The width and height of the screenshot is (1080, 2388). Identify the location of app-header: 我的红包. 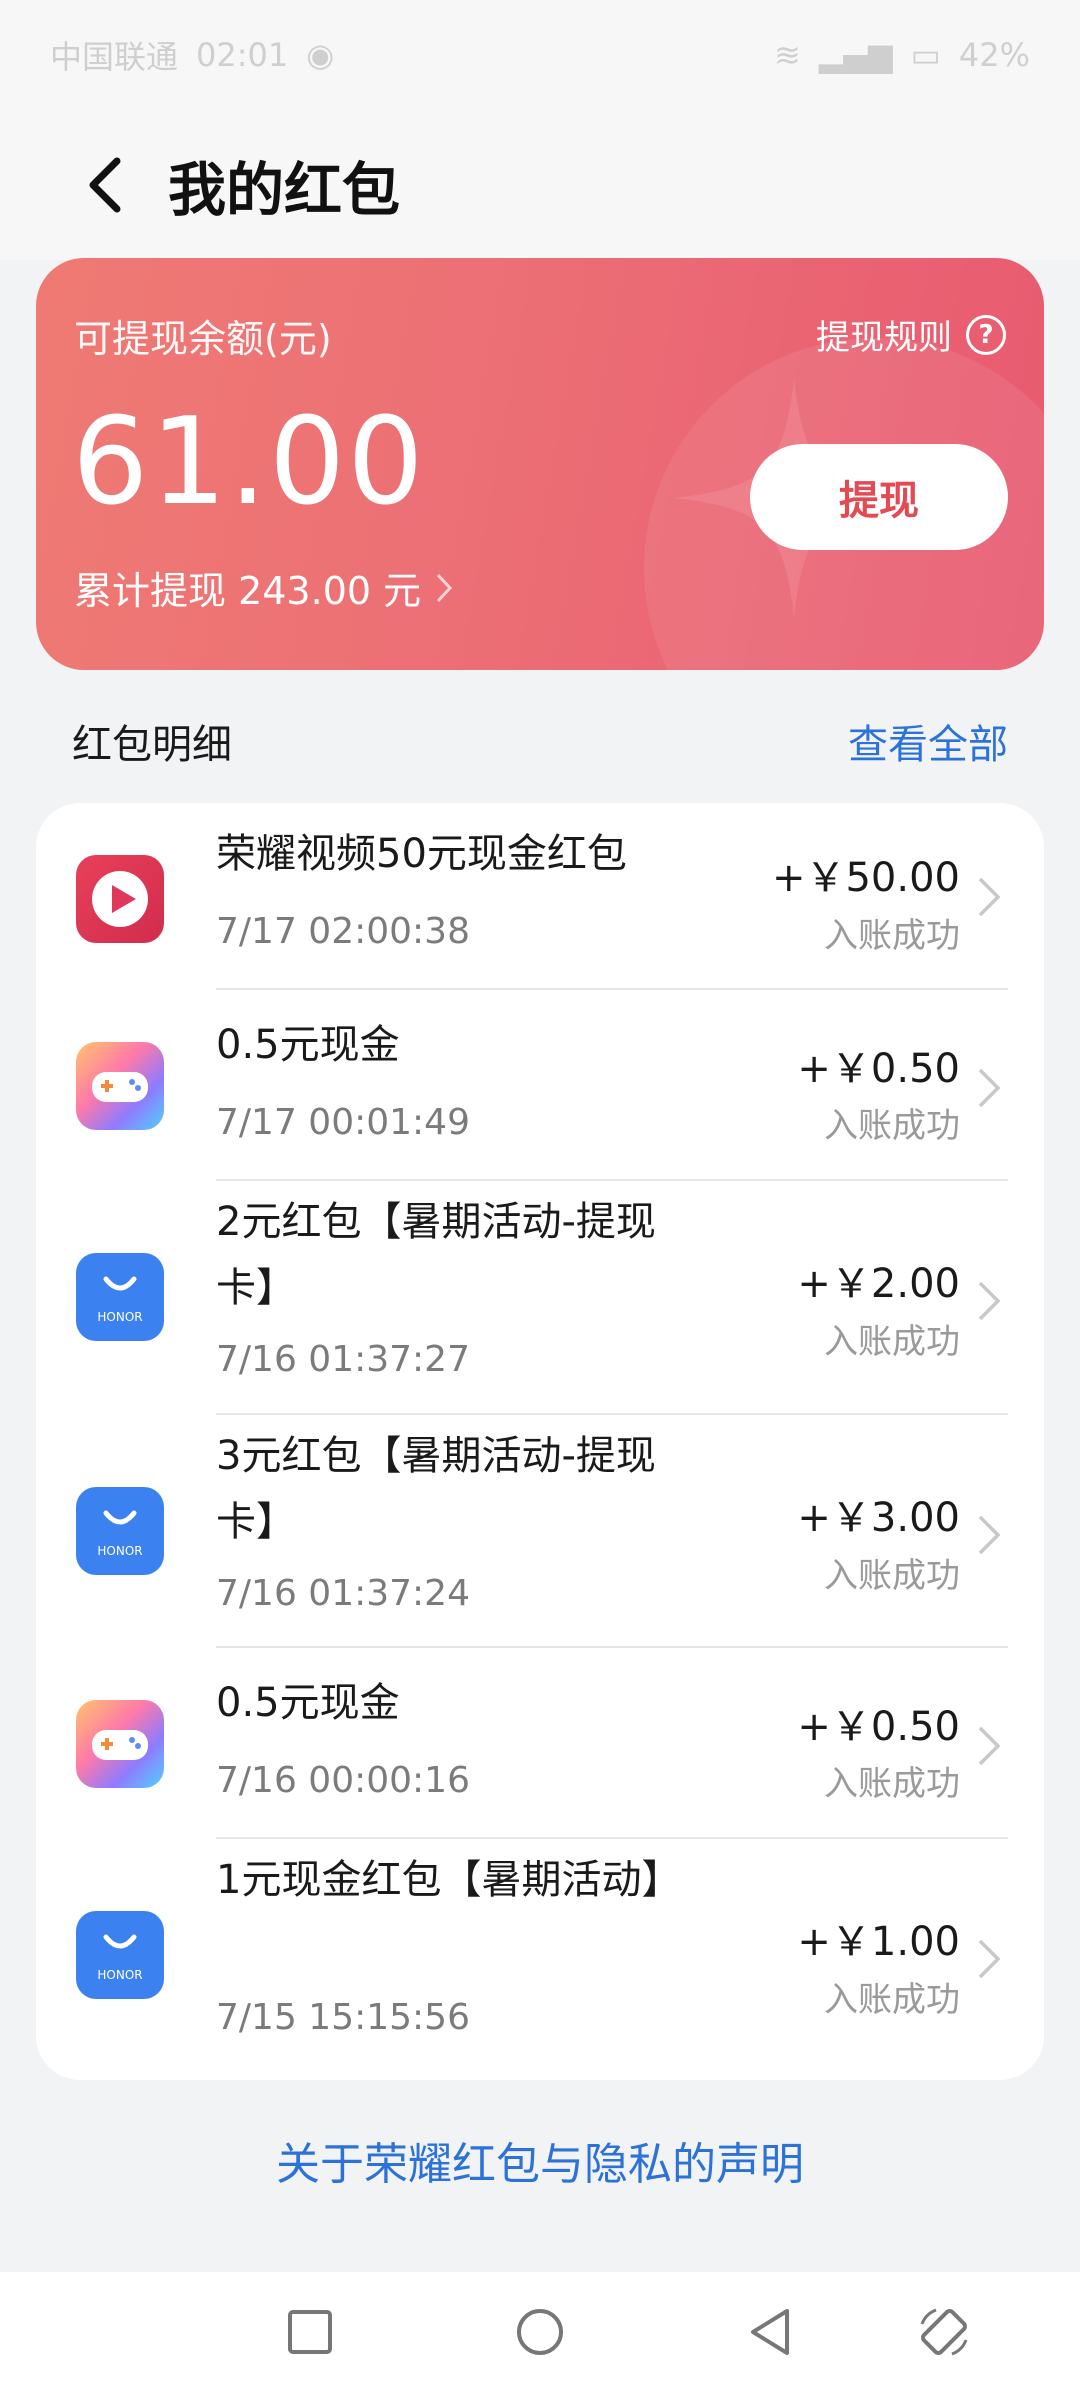
(540, 185).